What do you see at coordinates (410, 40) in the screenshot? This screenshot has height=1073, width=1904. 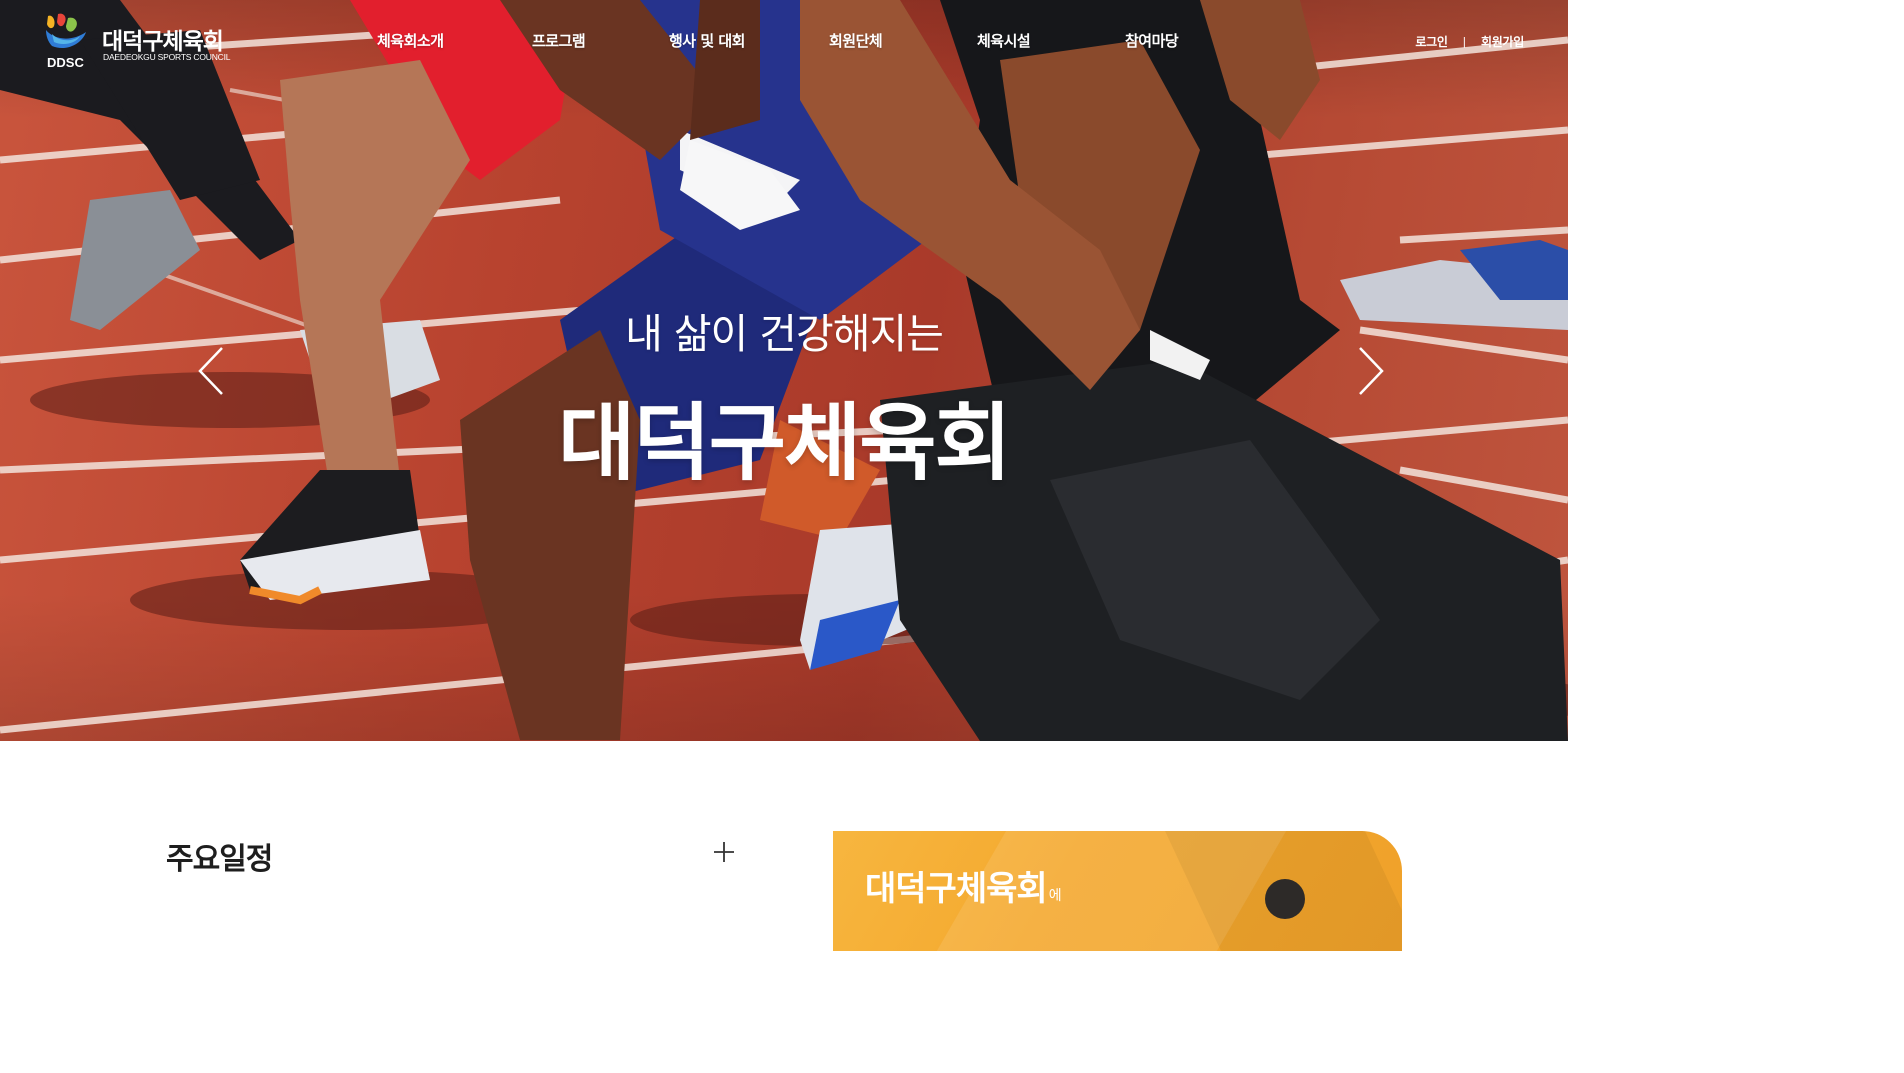 I see `nav-item-about: 체육회소개` at bounding box center [410, 40].